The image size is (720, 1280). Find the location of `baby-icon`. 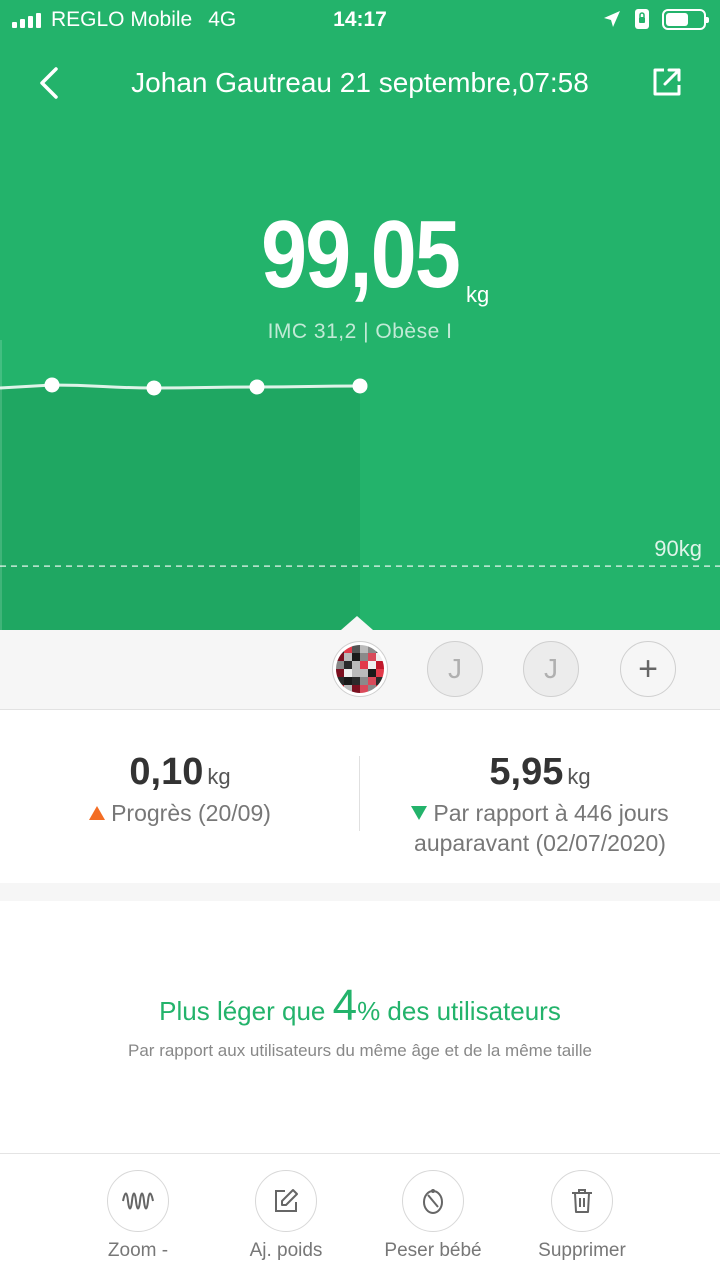

baby-icon is located at coordinates (433, 1201).